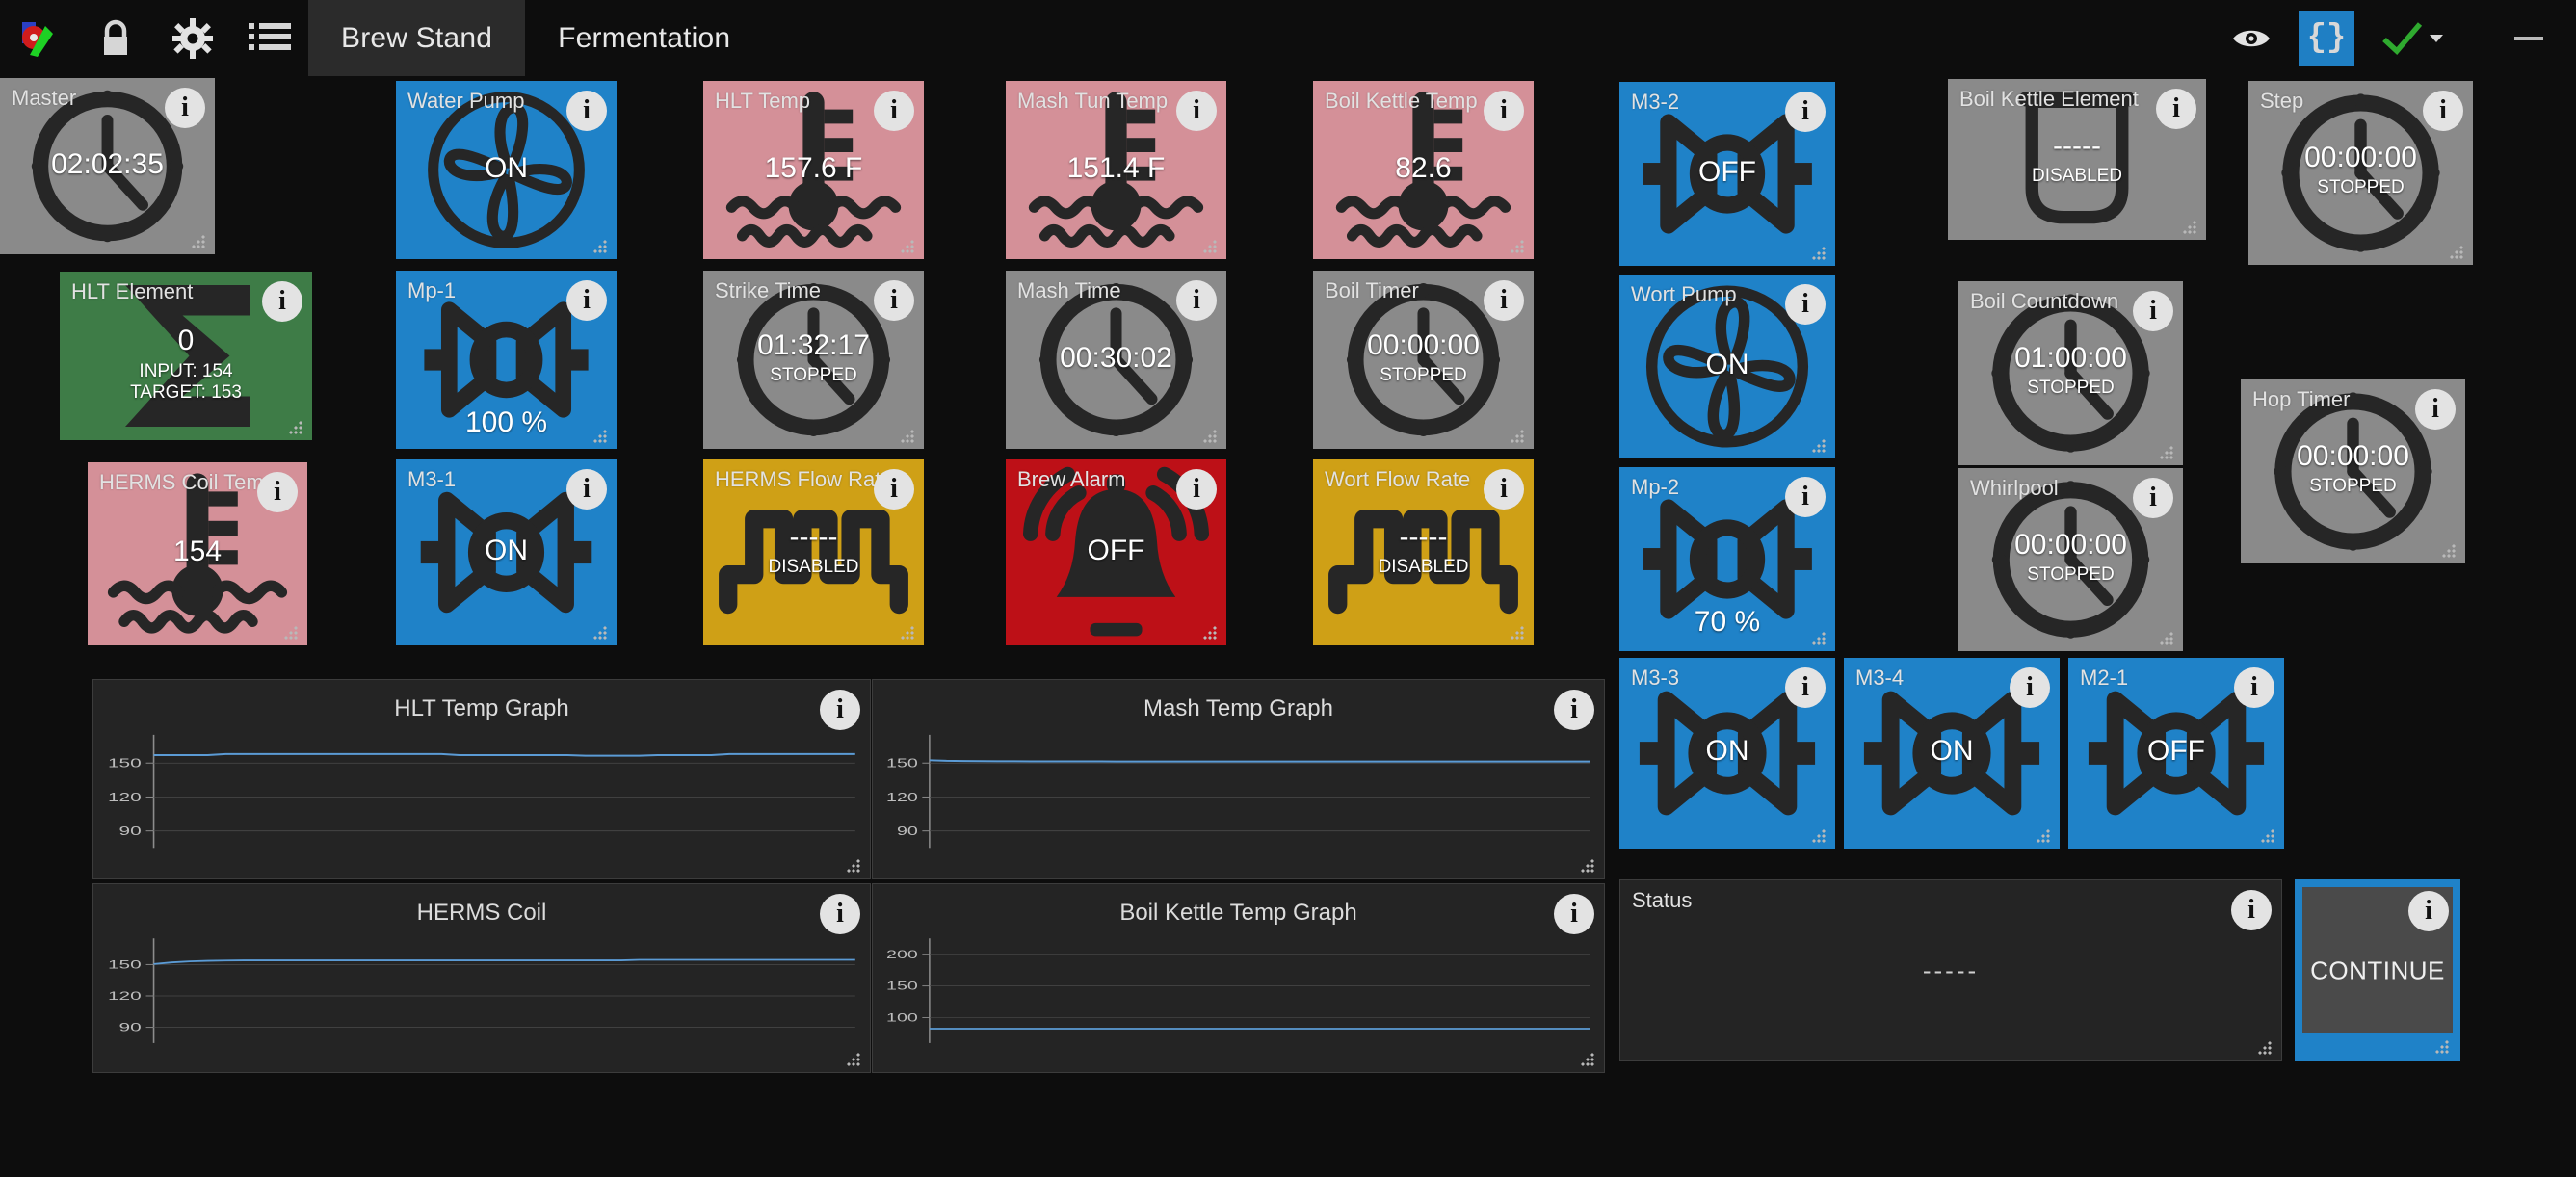 The height and width of the screenshot is (1177, 2576). I want to click on minimize-button, so click(2507, 38).